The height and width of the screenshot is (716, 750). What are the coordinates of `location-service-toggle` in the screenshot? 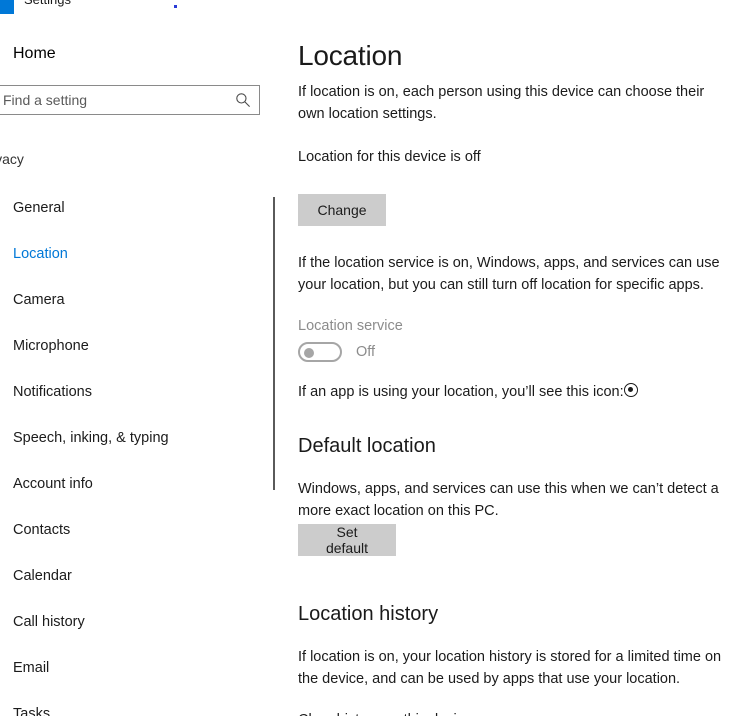 It's located at (320, 352).